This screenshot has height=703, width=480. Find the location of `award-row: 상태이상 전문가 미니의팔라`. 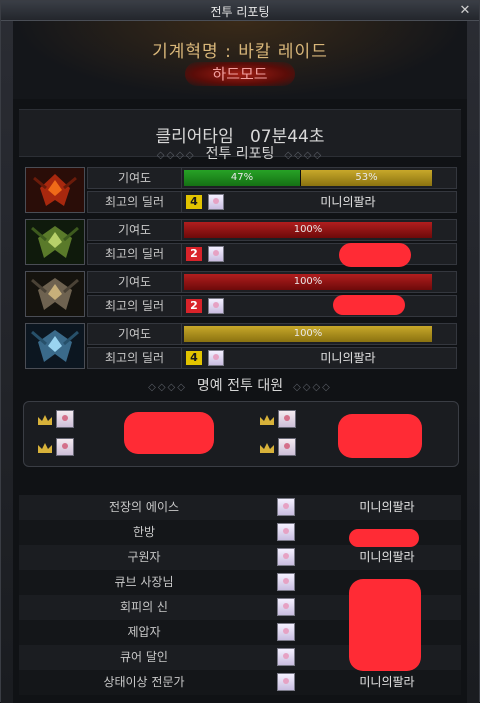

award-row: 상태이상 전문가 미니의팔라 is located at coordinates (240, 682).